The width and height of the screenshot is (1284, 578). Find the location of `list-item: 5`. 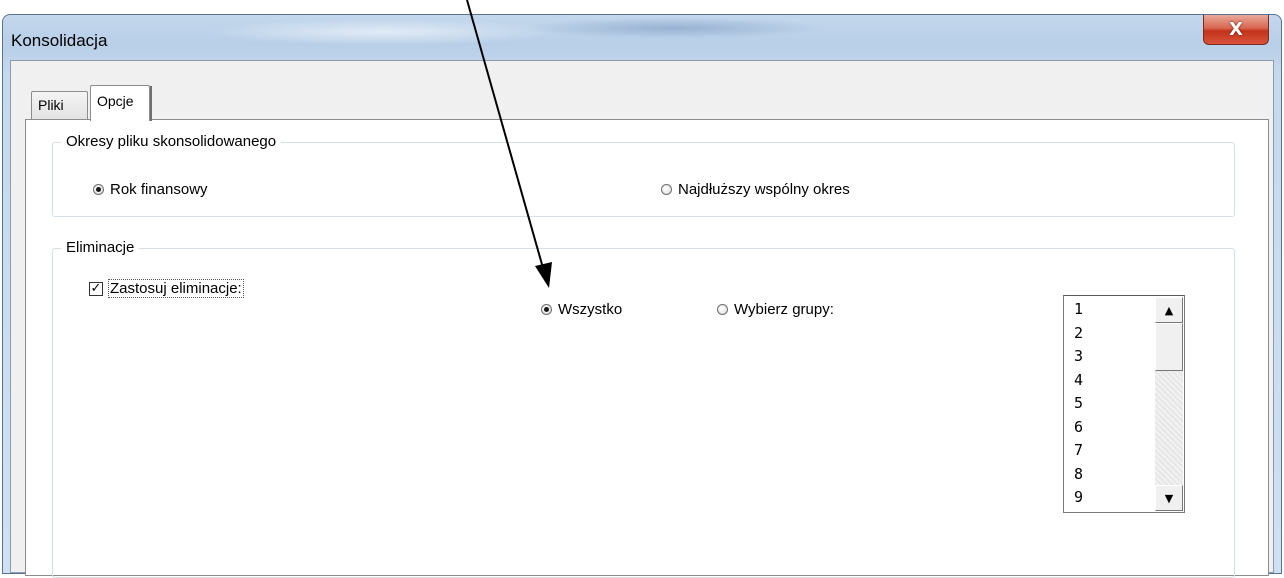

list-item: 5 is located at coordinates (1078, 404).